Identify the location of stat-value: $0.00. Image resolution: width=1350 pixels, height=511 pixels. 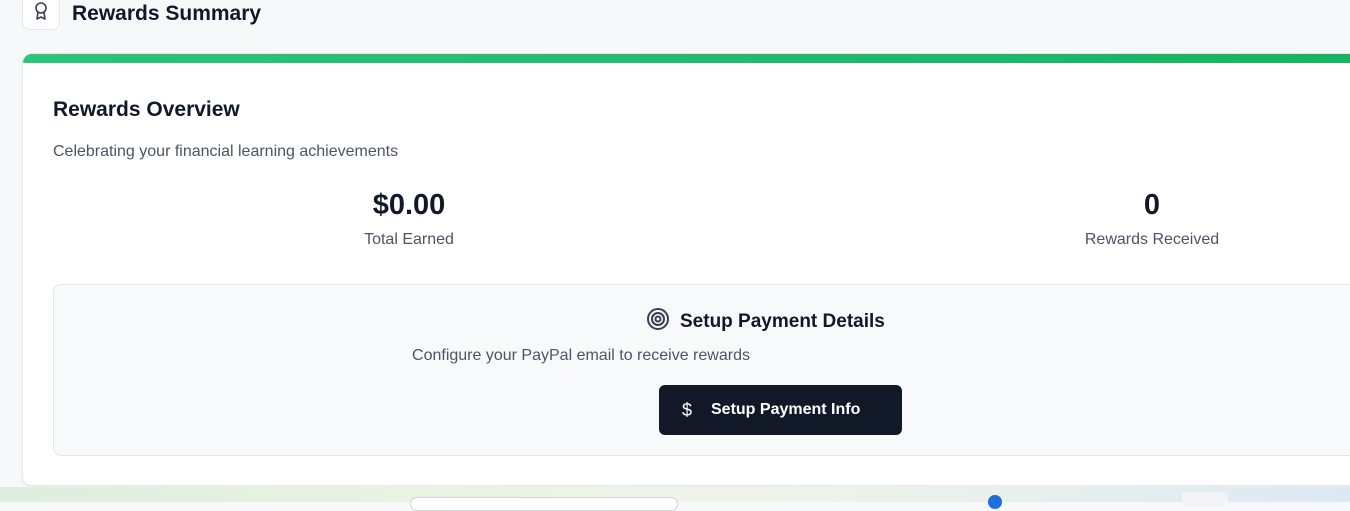
(409, 205).